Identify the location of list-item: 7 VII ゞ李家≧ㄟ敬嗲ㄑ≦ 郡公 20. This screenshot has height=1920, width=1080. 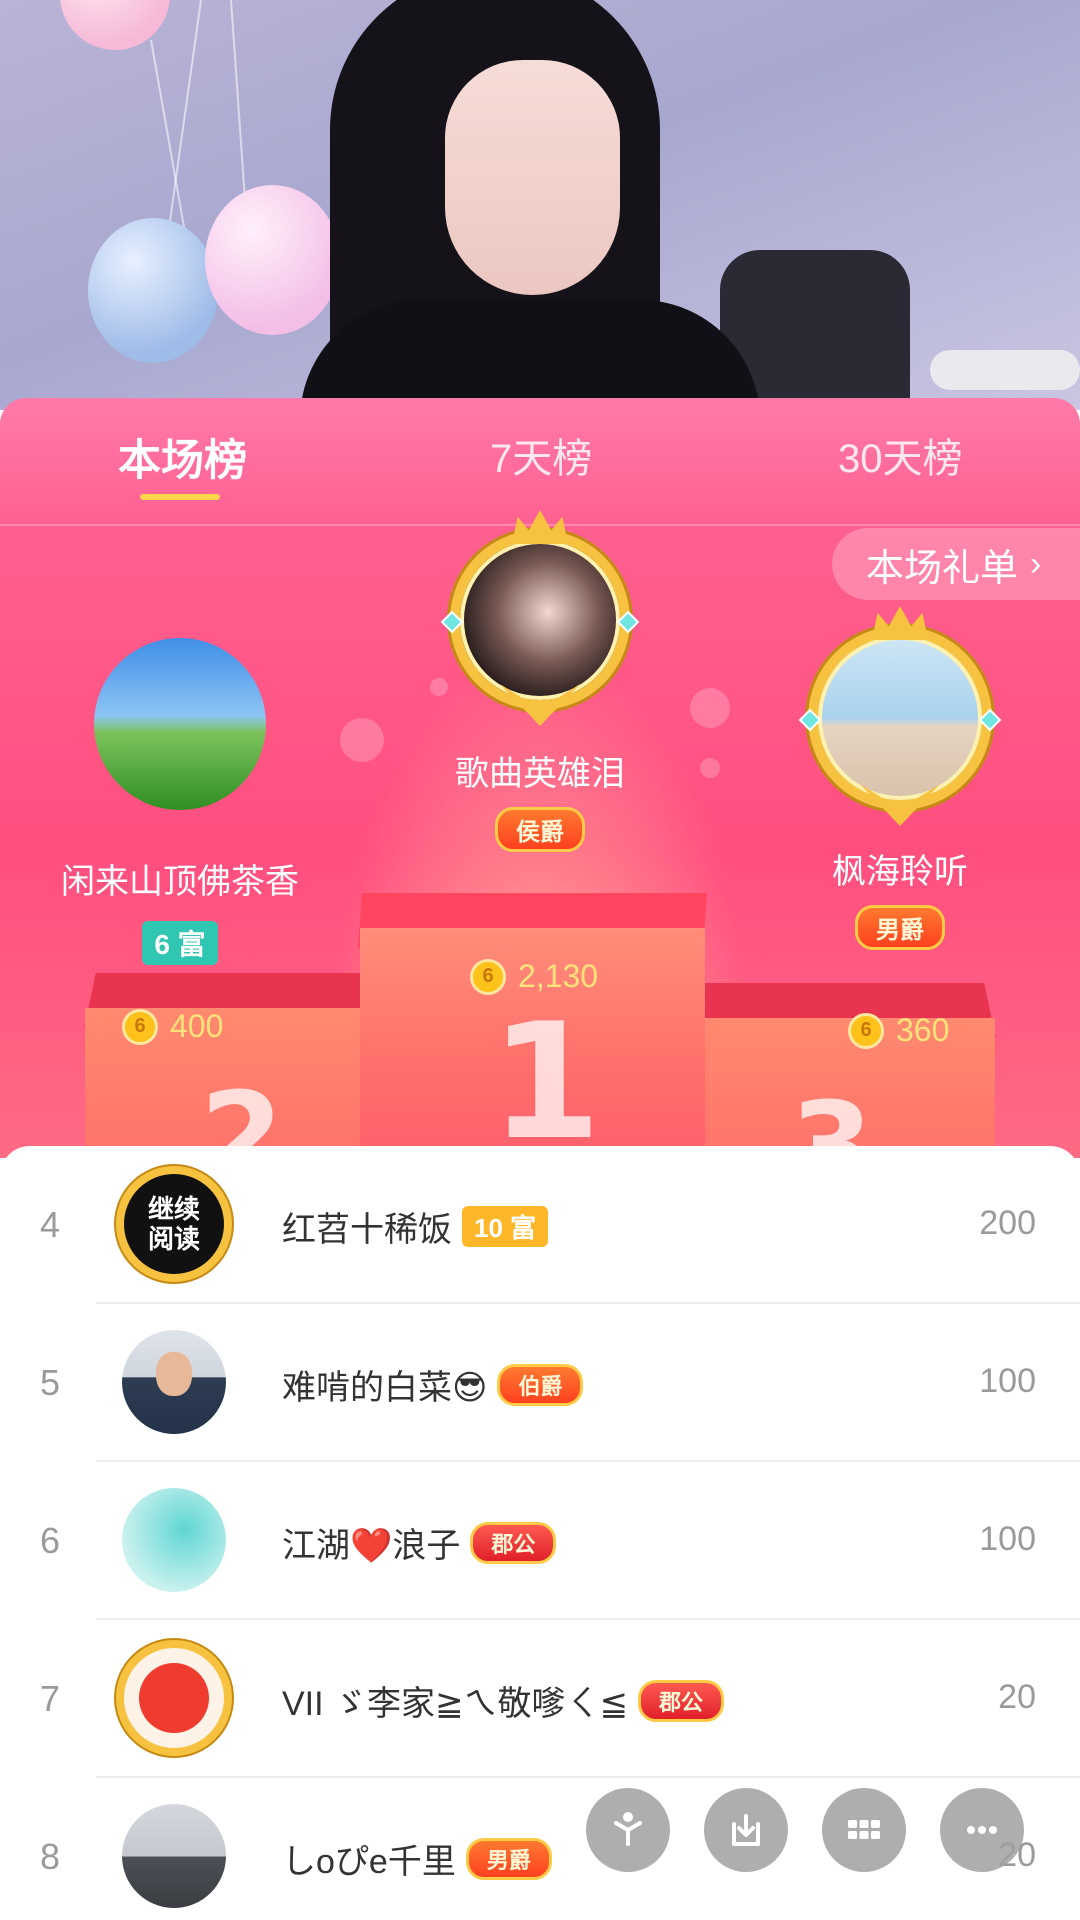
(540, 1699).